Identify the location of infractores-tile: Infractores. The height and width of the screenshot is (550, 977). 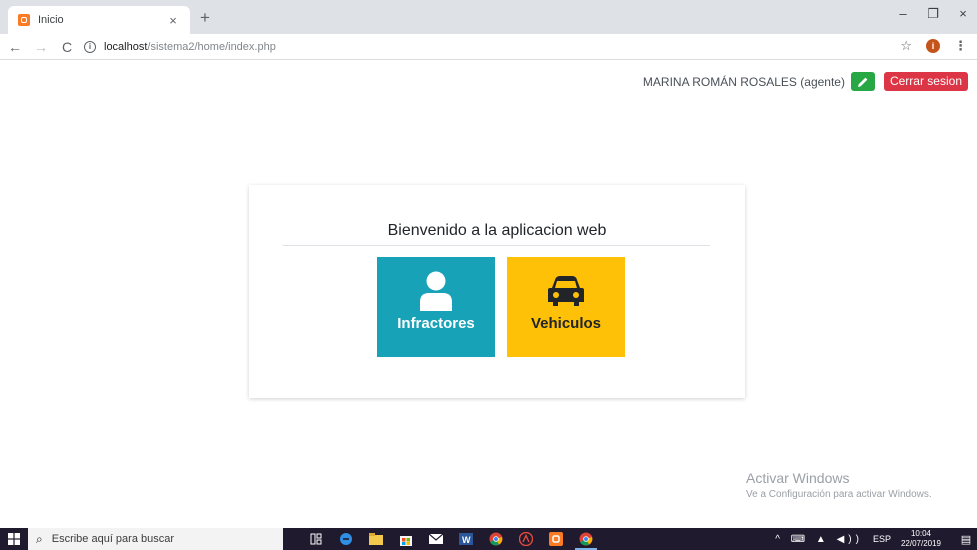
(436, 307).